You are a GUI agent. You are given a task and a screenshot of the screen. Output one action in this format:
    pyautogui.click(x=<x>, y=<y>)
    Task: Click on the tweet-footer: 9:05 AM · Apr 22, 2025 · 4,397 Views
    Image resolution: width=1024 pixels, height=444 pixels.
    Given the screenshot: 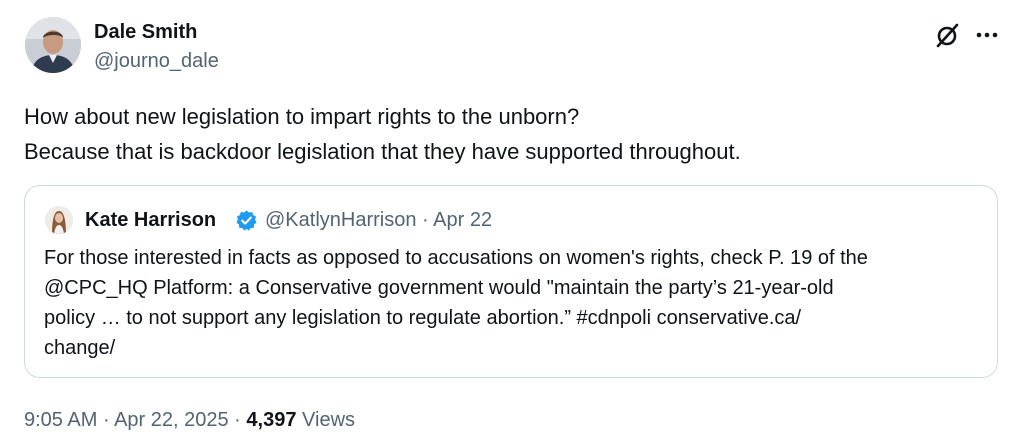 What is the action you would take?
    pyautogui.click(x=189, y=420)
    